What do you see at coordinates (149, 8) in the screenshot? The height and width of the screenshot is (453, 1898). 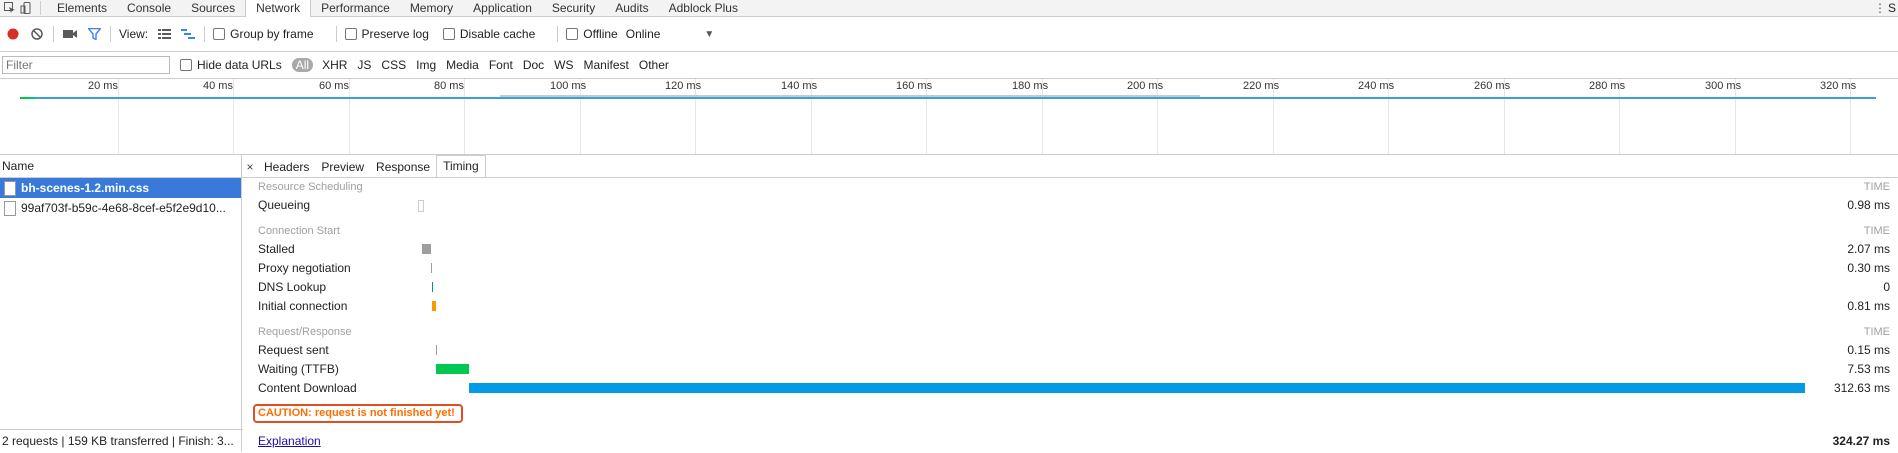 I see `tab-console: Console` at bounding box center [149, 8].